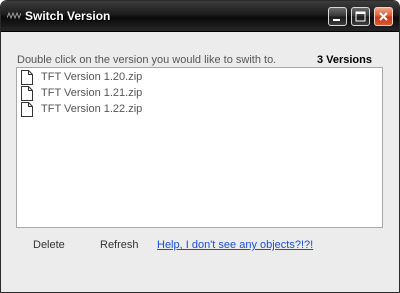 The image size is (400, 293). What do you see at coordinates (344, 60) in the screenshot?
I see `version-count: 3 Versions` at bounding box center [344, 60].